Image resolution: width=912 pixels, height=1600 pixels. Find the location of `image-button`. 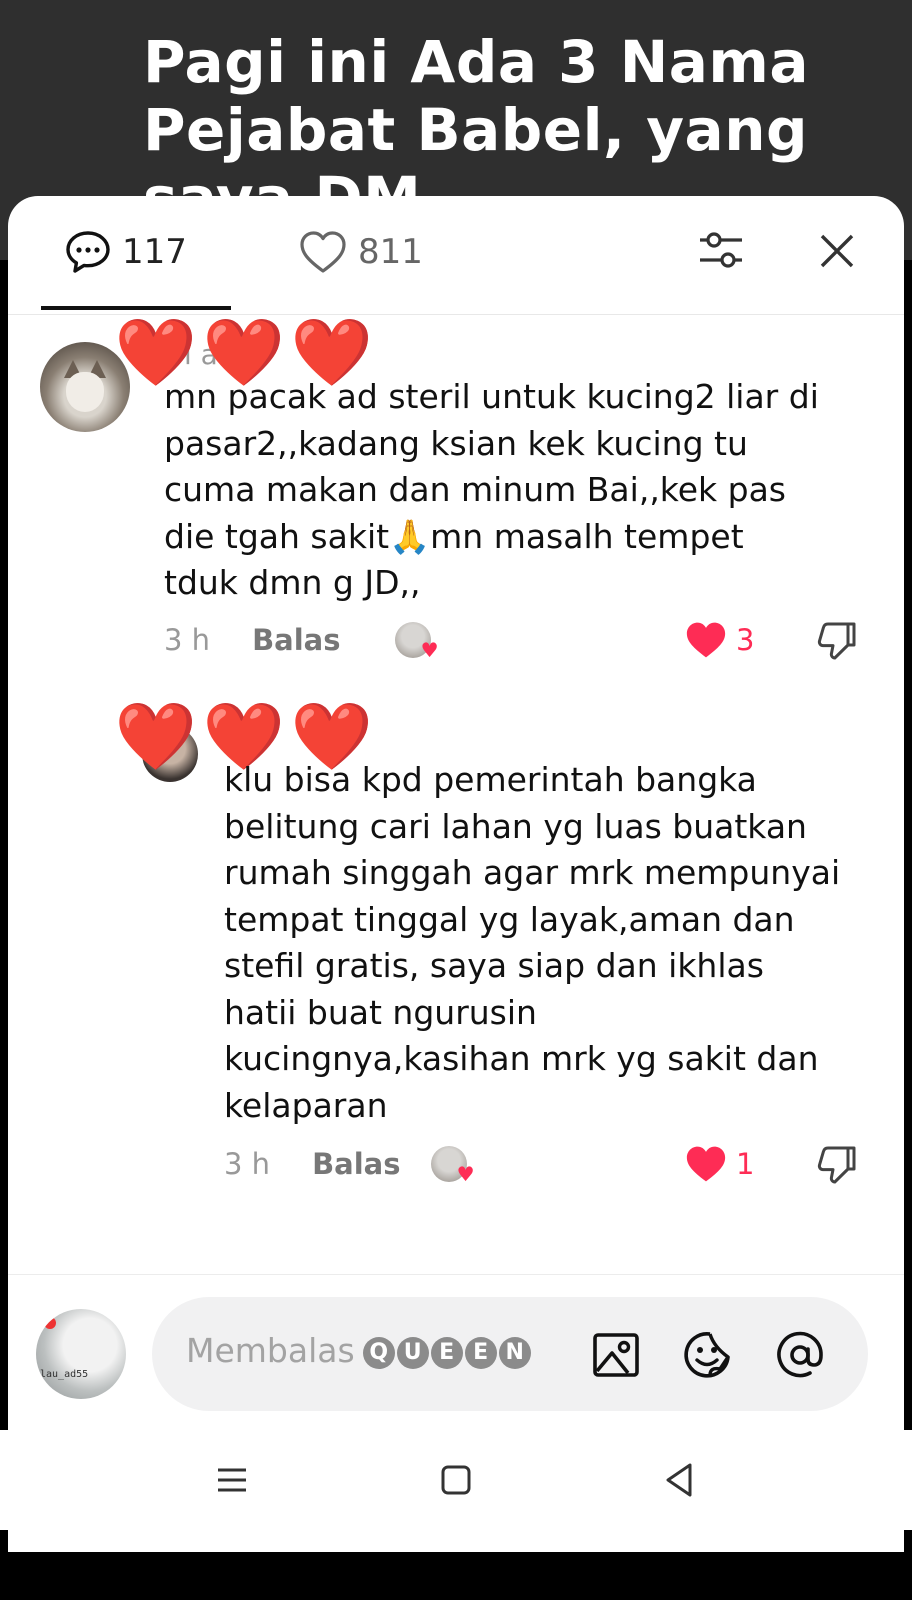

image-button is located at coordinates (616, 1355).